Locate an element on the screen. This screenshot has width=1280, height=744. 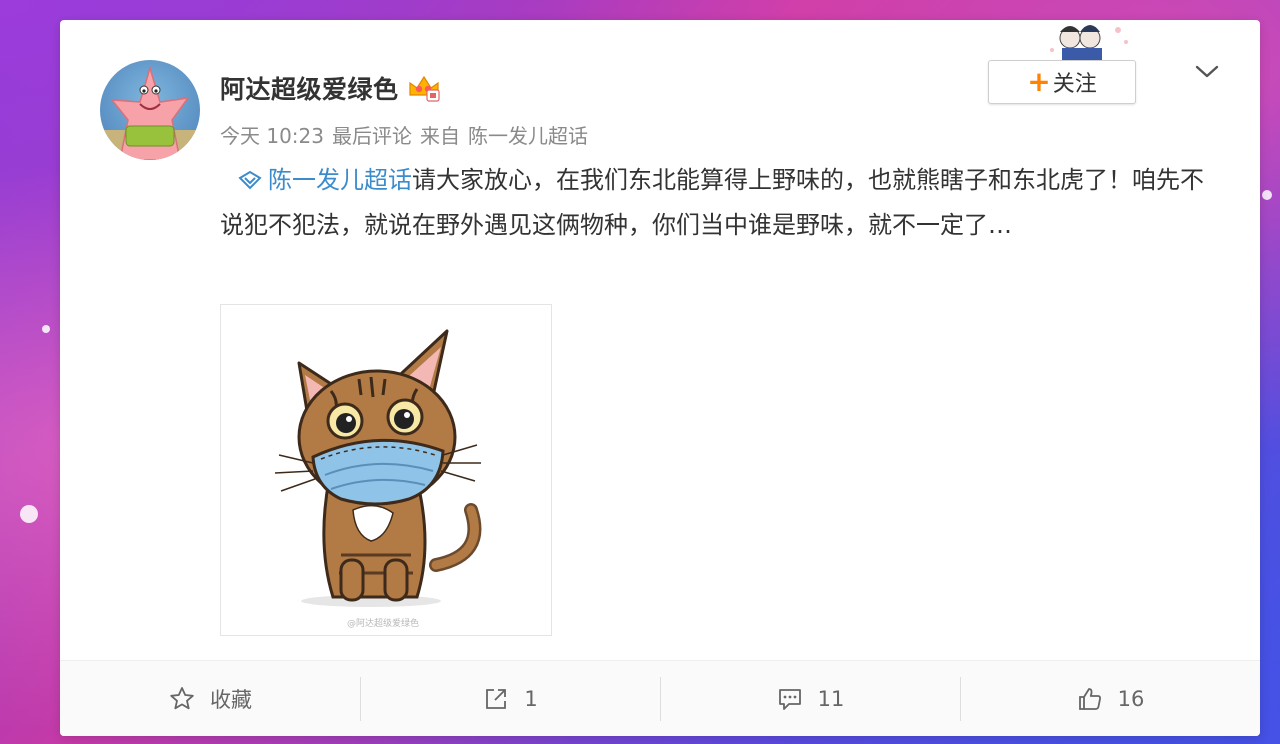
image-watermark: @阿达超级爱绿色 is located at coordinates (383, 624).